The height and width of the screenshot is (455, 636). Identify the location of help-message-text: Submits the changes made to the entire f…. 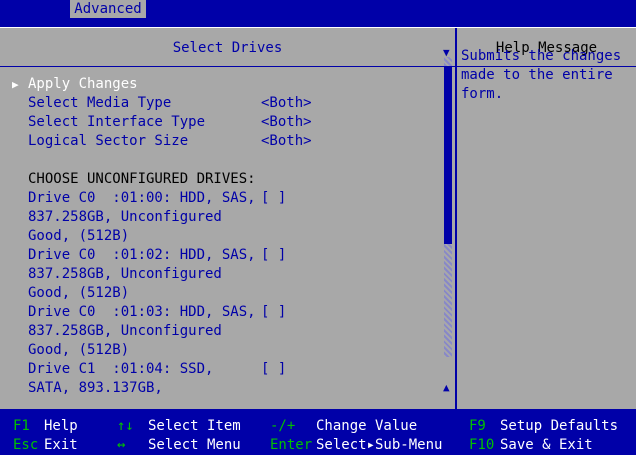
(545, 75).